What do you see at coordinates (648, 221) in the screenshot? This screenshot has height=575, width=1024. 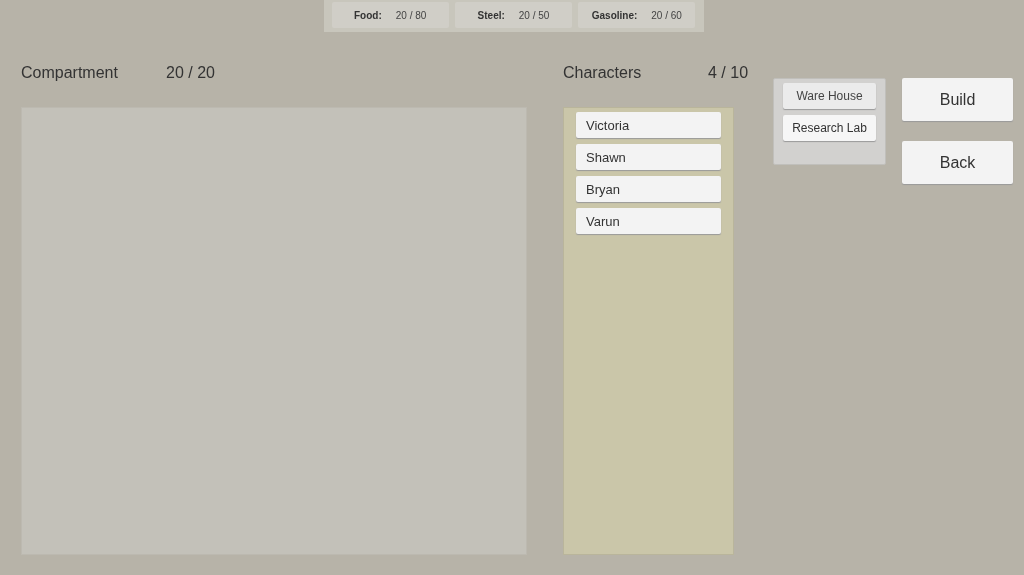 I see `character-item: Varun` at bounding box center [648, 221].